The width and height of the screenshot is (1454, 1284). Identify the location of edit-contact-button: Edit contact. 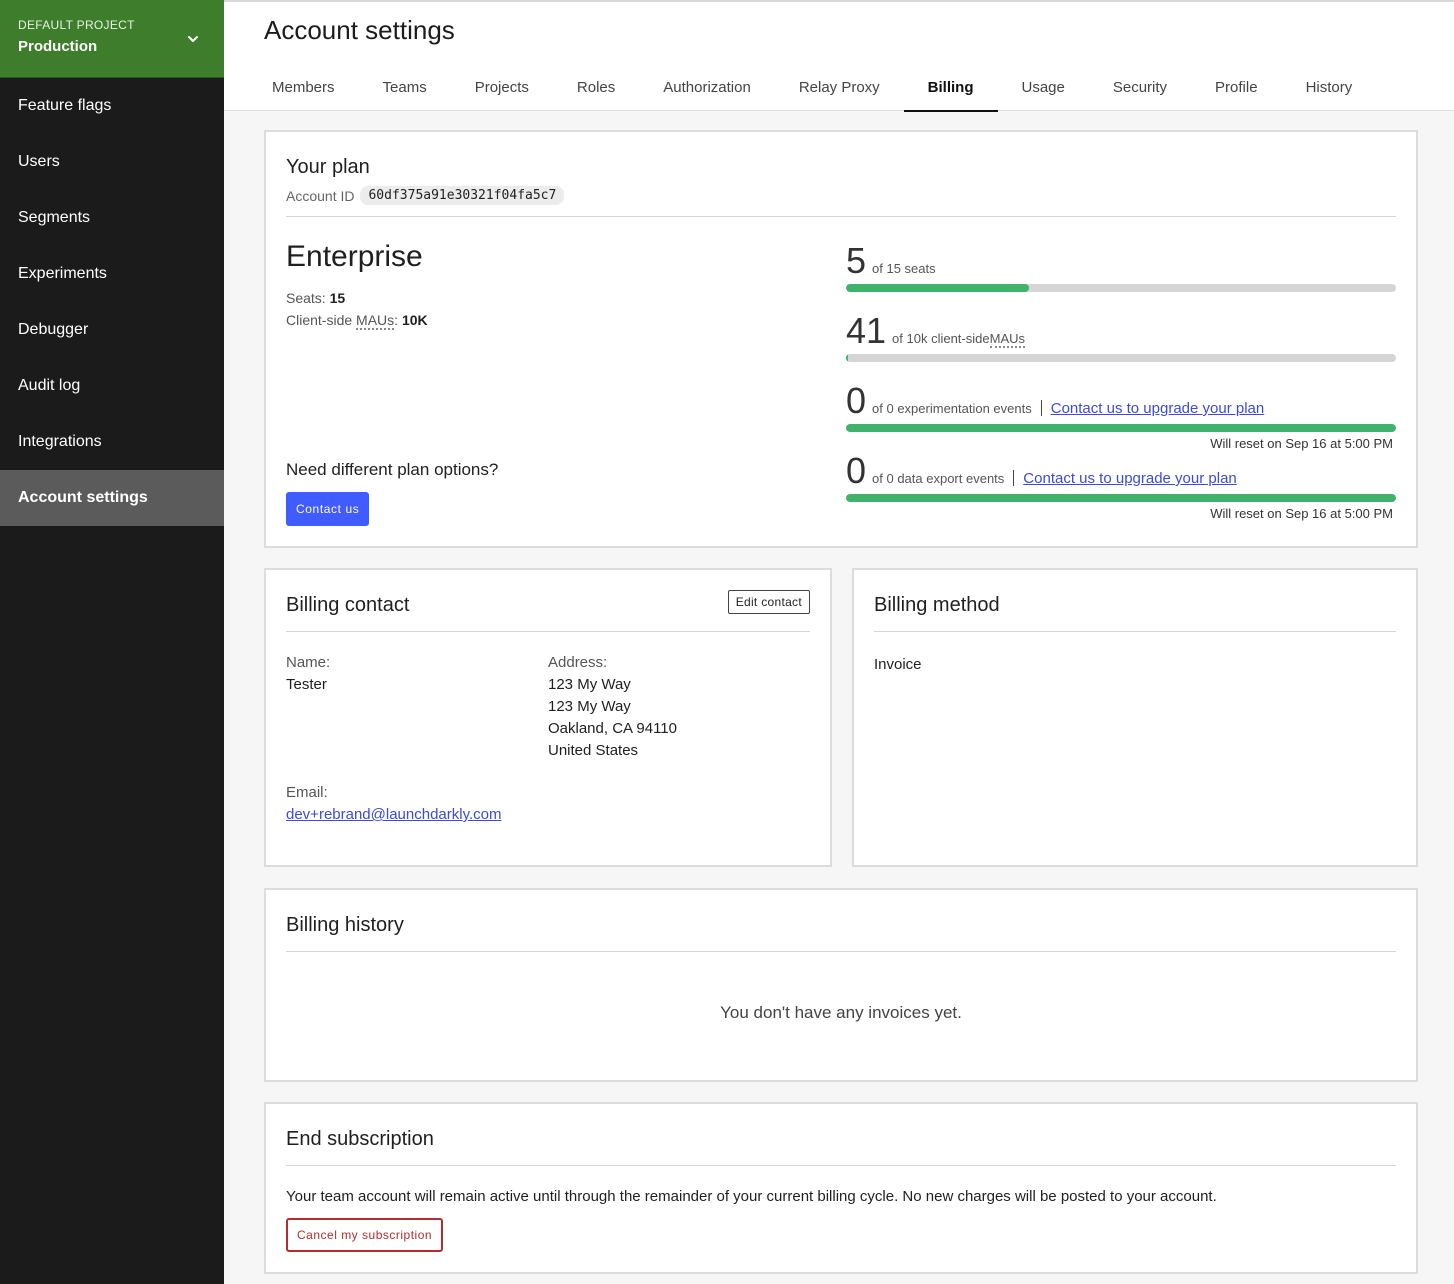
(768, 602).